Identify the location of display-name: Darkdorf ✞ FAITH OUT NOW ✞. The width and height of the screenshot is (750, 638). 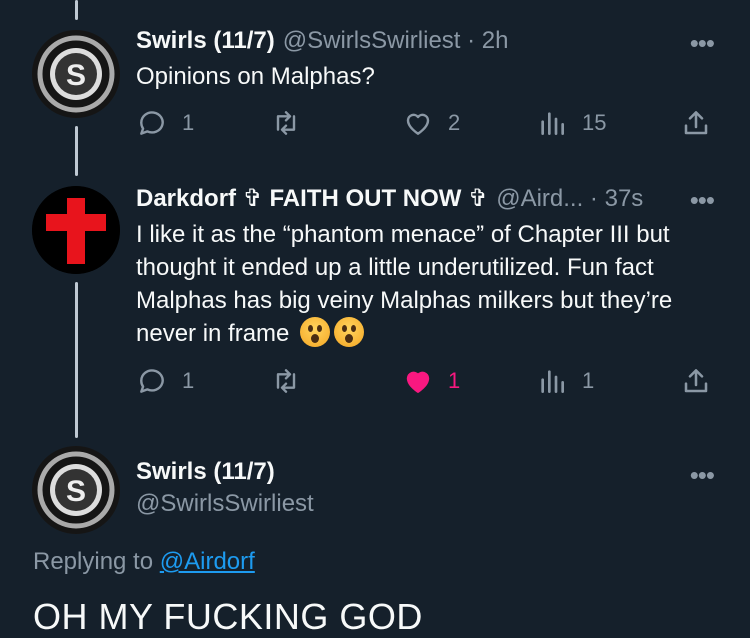
(312, 198).